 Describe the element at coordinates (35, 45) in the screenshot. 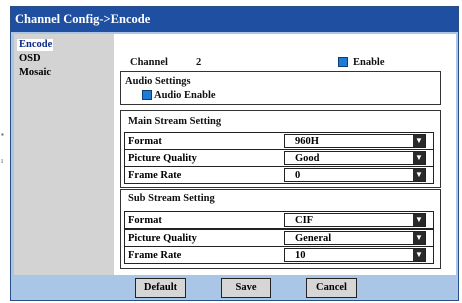

I see `sidebar-item-encode: Encode` at that location.